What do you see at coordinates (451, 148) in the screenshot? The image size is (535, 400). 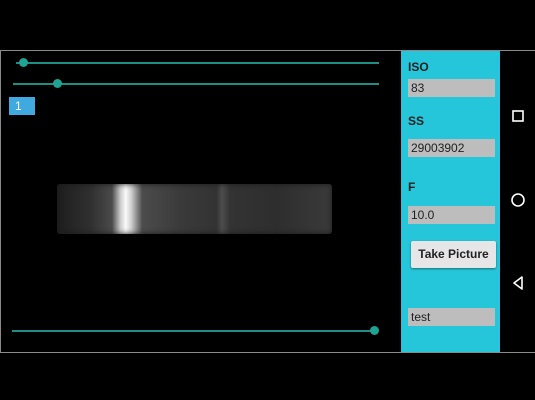 I see `ss-field: 29003902` at bounding box center [451, 148].